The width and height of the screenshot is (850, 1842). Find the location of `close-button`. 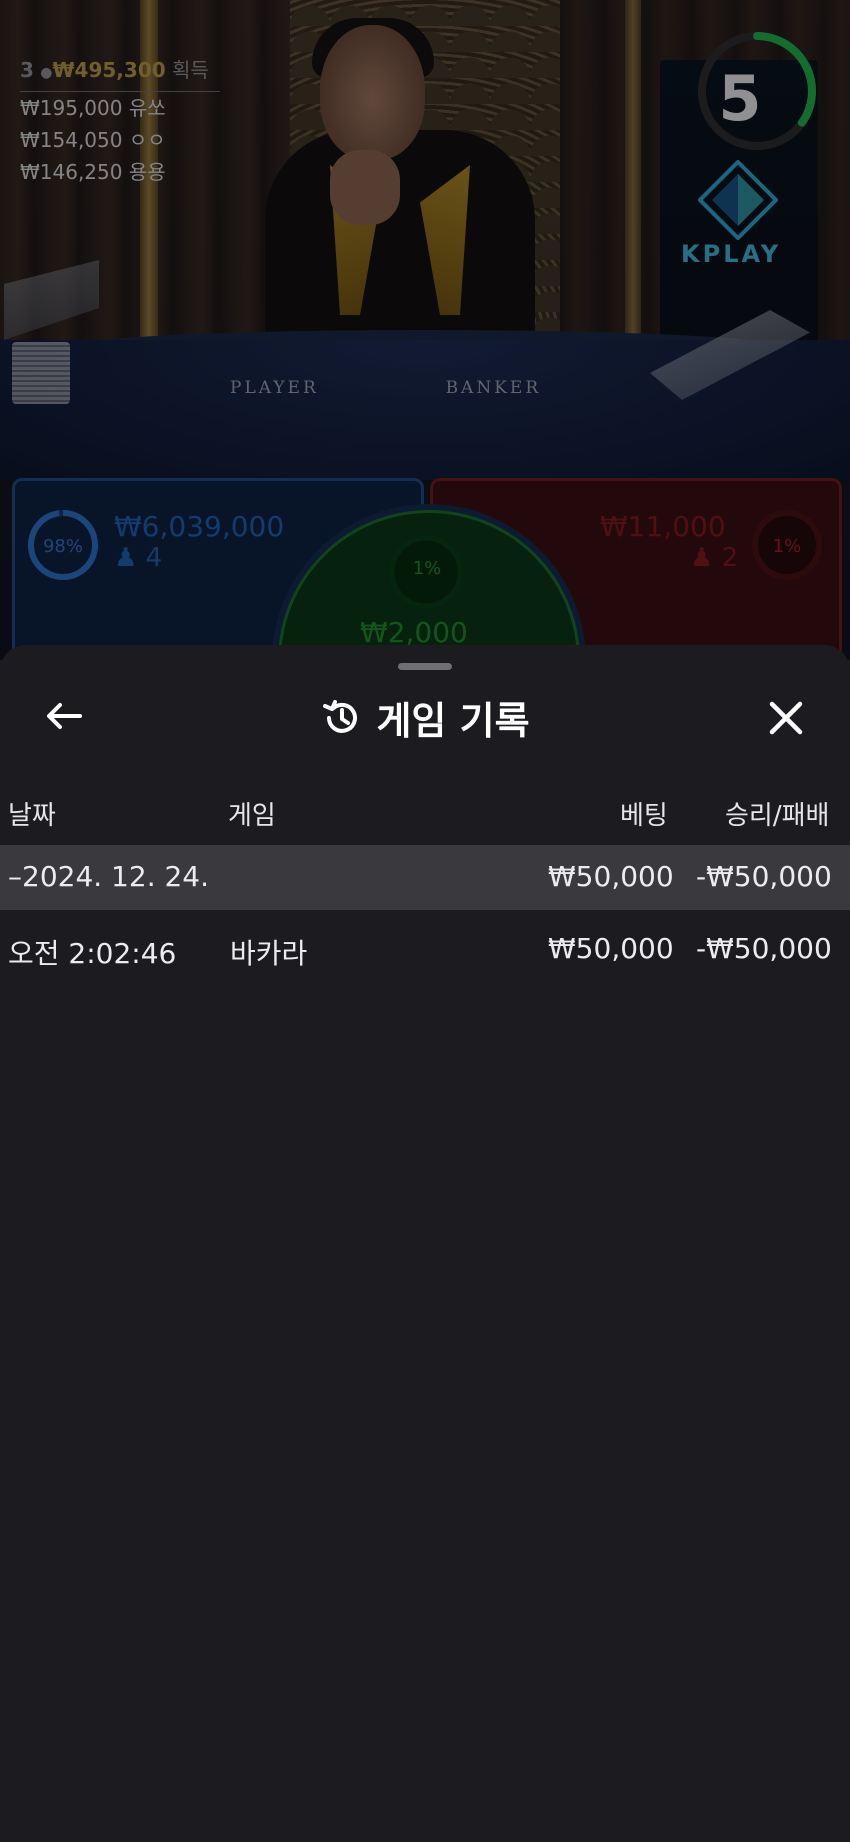

close-button is located at coordinates (786, 718).